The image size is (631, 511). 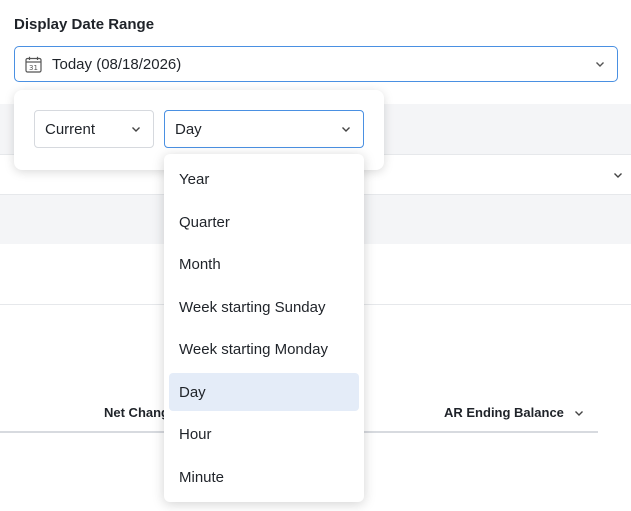 What do you see at coordinates (200, 264) in the screenshot?
I see `menu-item-label: Month` at bounding box center [200, 264].